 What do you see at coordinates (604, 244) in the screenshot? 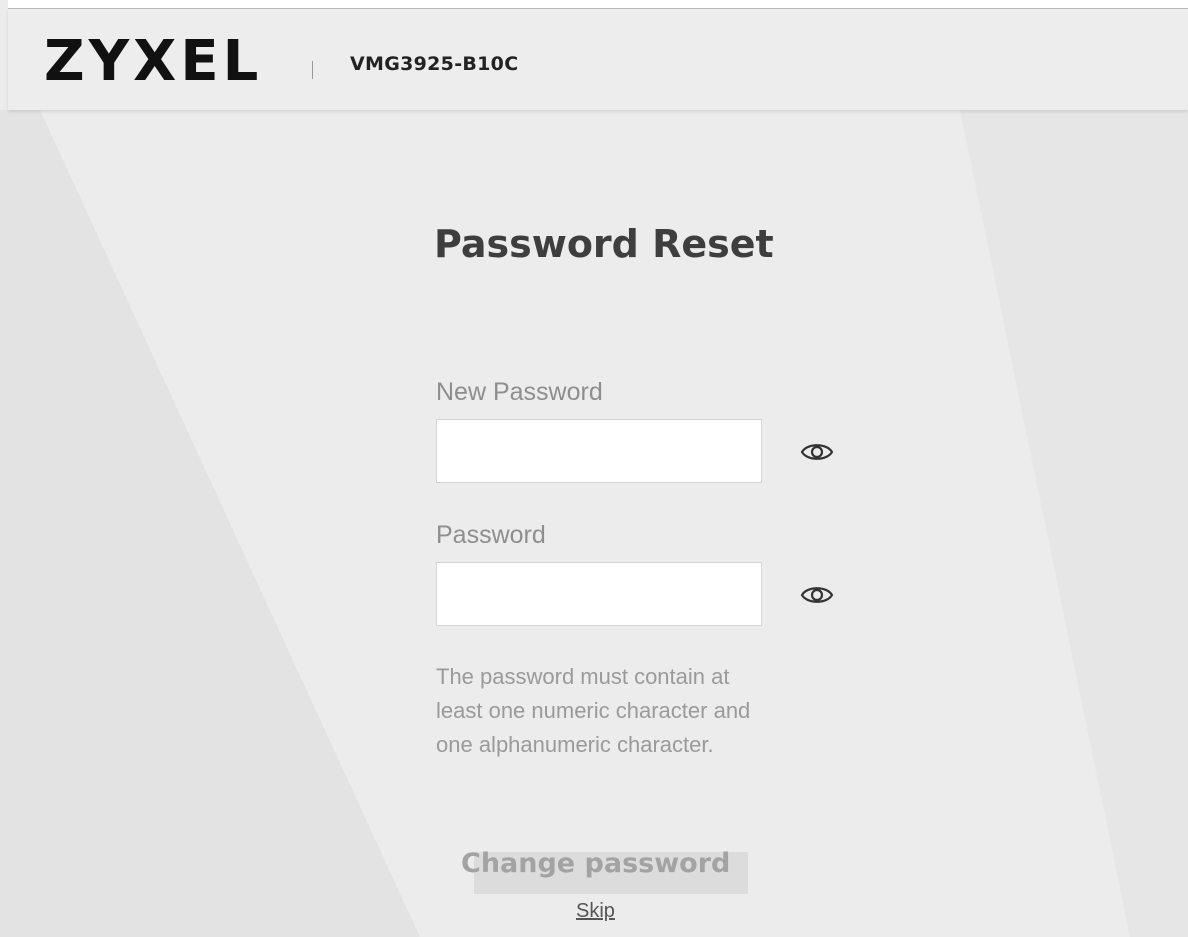
I see `page-title: Password Reset` at bounding box center [604, 244].